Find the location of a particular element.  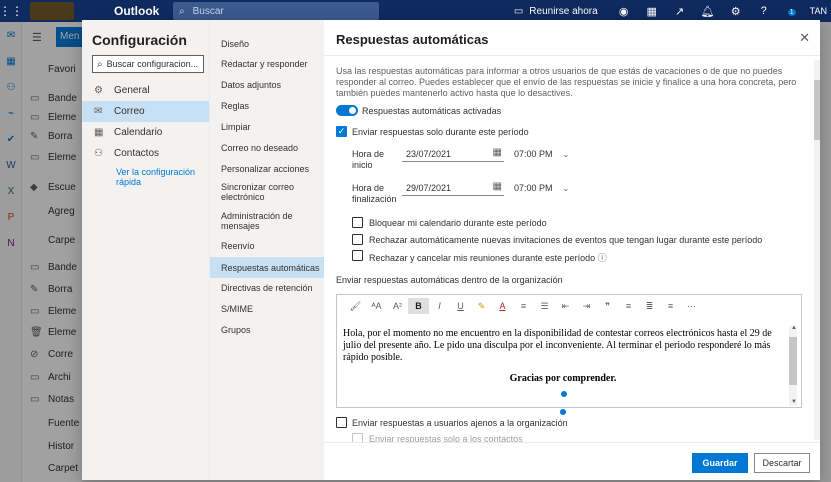

decline-invitations-checkbox is located at coordinates (357, 239).